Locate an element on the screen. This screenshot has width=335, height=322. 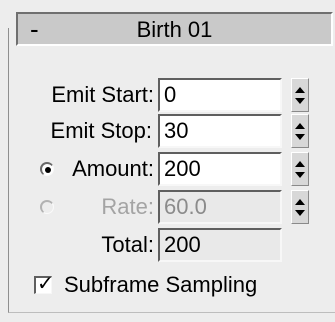
total-row: Total: 200 is located at coordinates (167, 245).